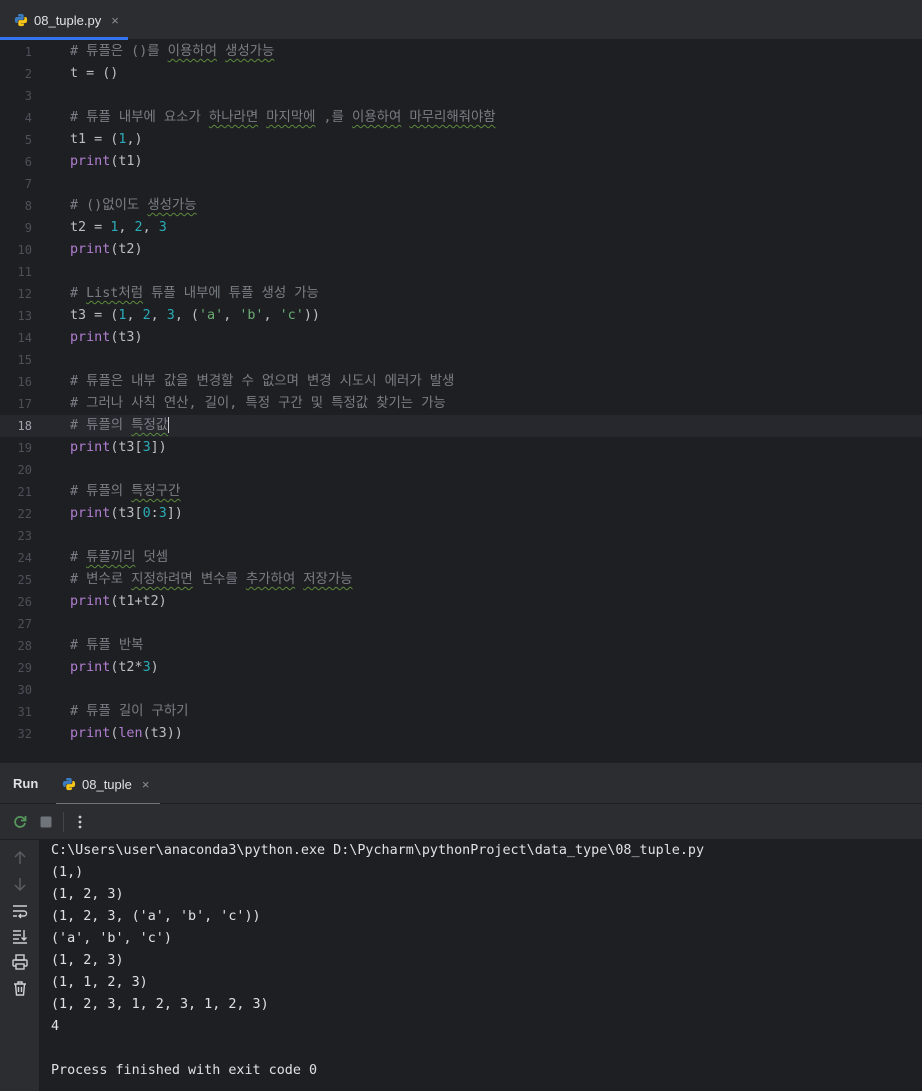  I want to click on code-line: 31 # 튜플 길이 구하기, so click(461, 712).